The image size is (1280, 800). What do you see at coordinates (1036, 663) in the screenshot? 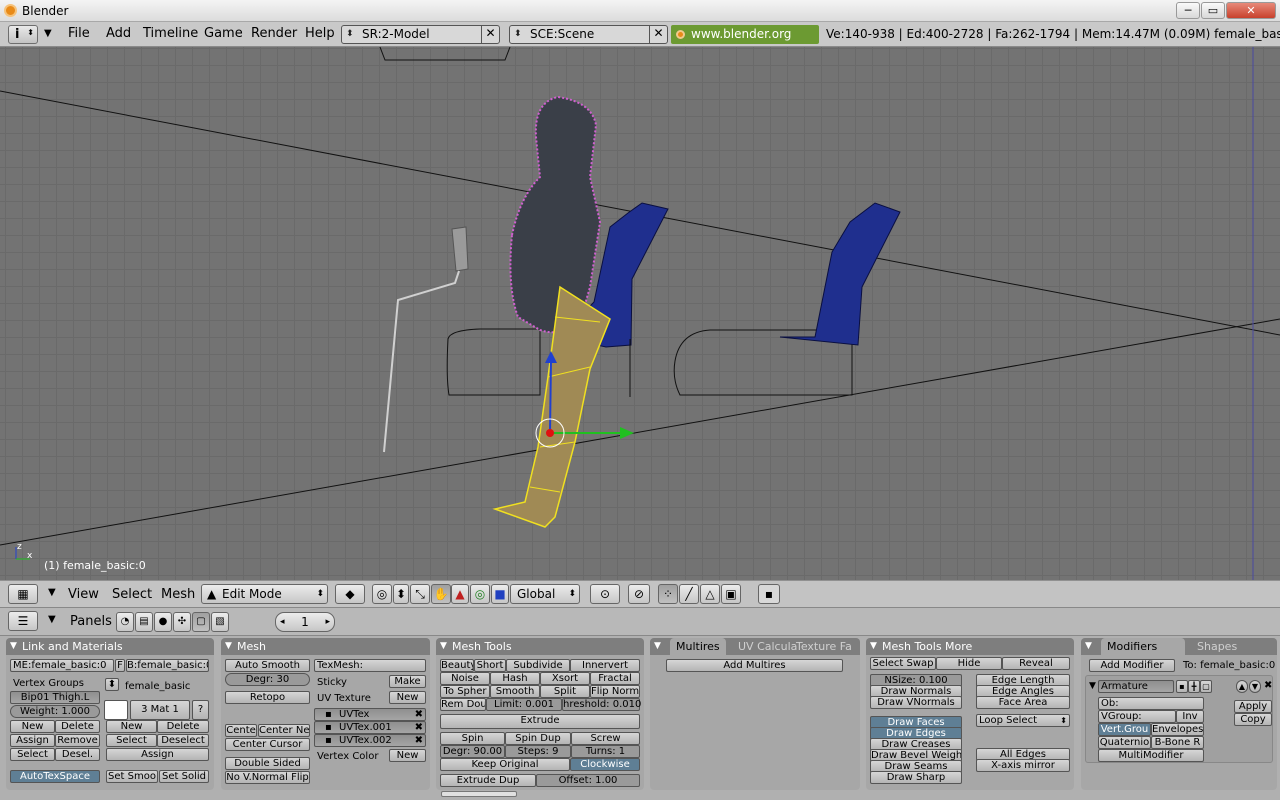
I see `reveal-button: Reveal` at bounding box center [1036, 663].